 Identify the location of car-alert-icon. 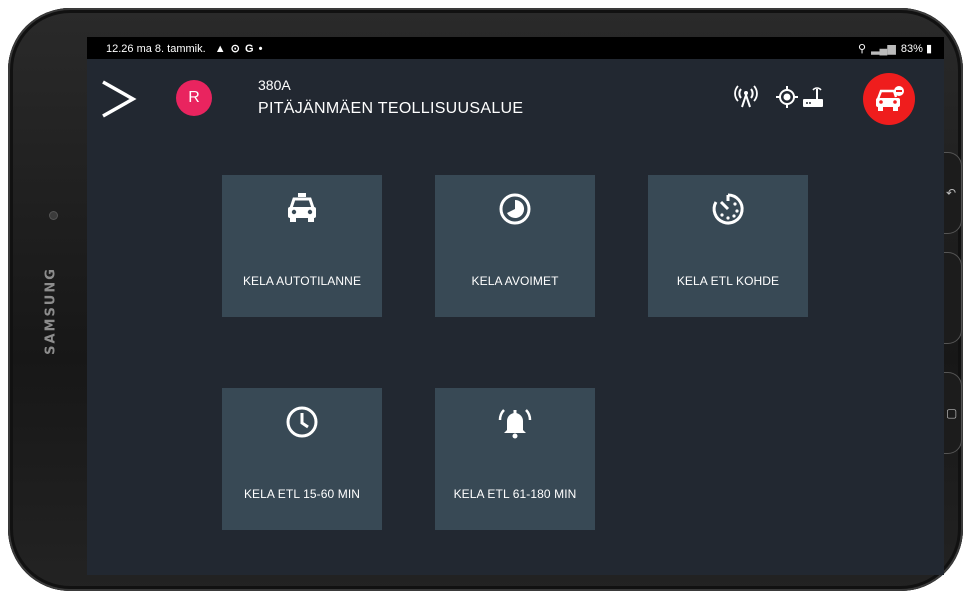
(890, 98).